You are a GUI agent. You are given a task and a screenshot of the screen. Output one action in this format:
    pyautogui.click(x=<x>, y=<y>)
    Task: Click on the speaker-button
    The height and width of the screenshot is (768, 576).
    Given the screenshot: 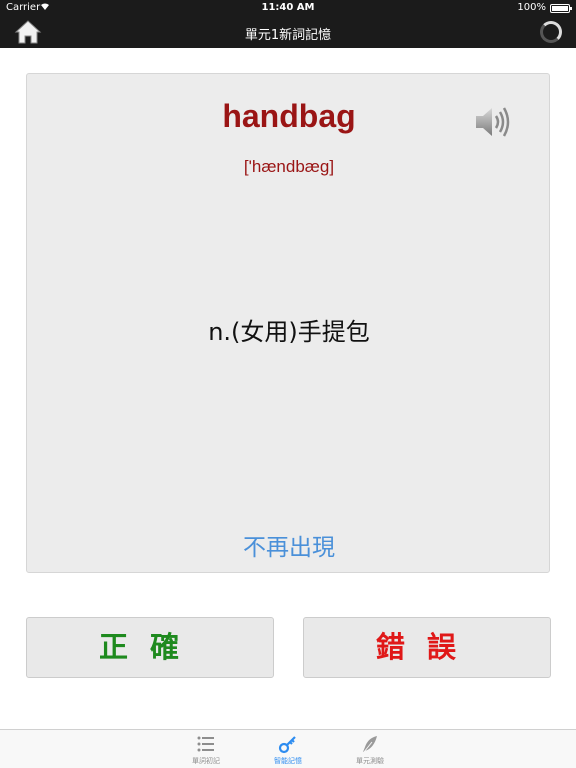 What is the action you would take?
    pyautogui.click(x=494, y=122)
    